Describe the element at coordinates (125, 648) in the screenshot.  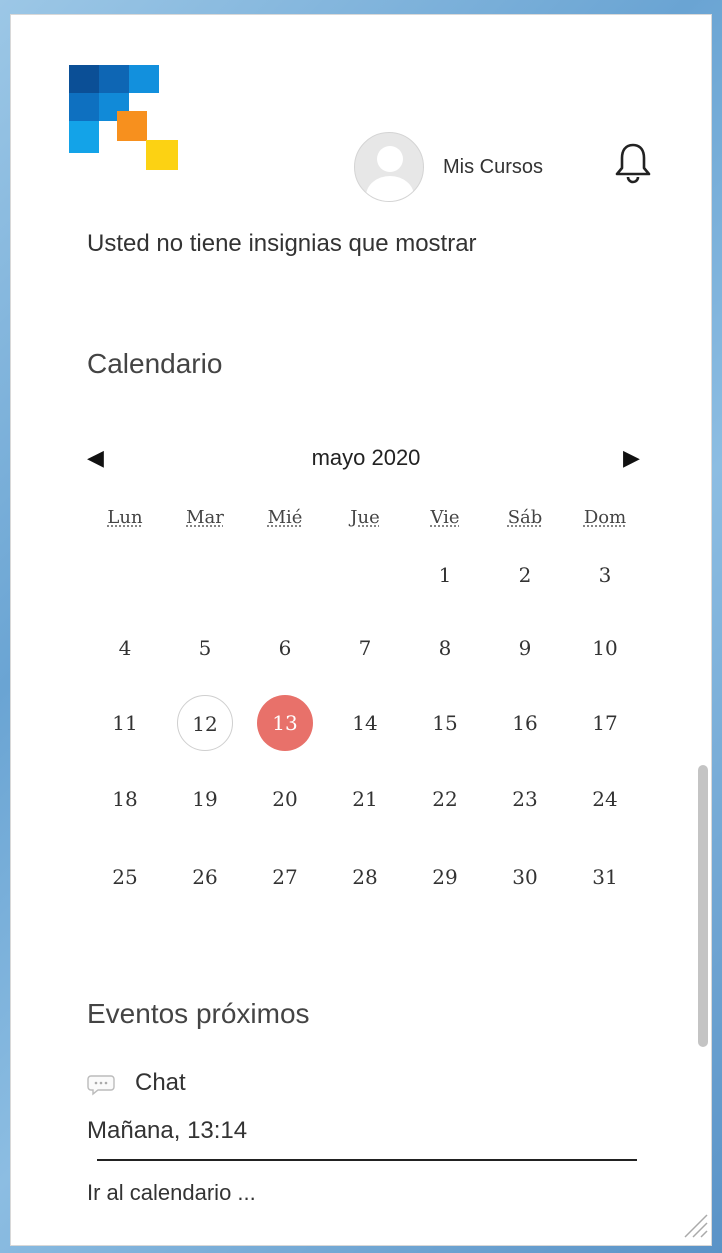
I see `calendar-day: 4` at that location.